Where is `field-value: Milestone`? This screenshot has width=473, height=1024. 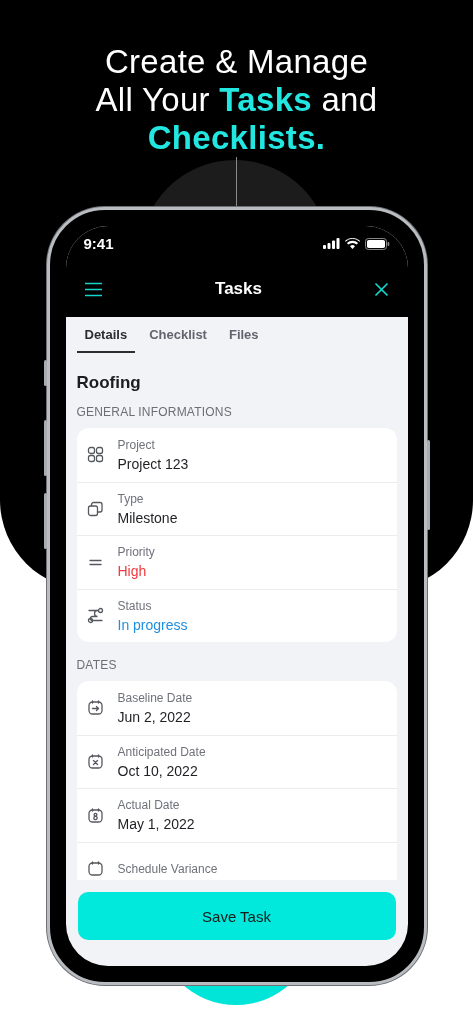 field-value: Milestone is located at coordinates (147, 517).